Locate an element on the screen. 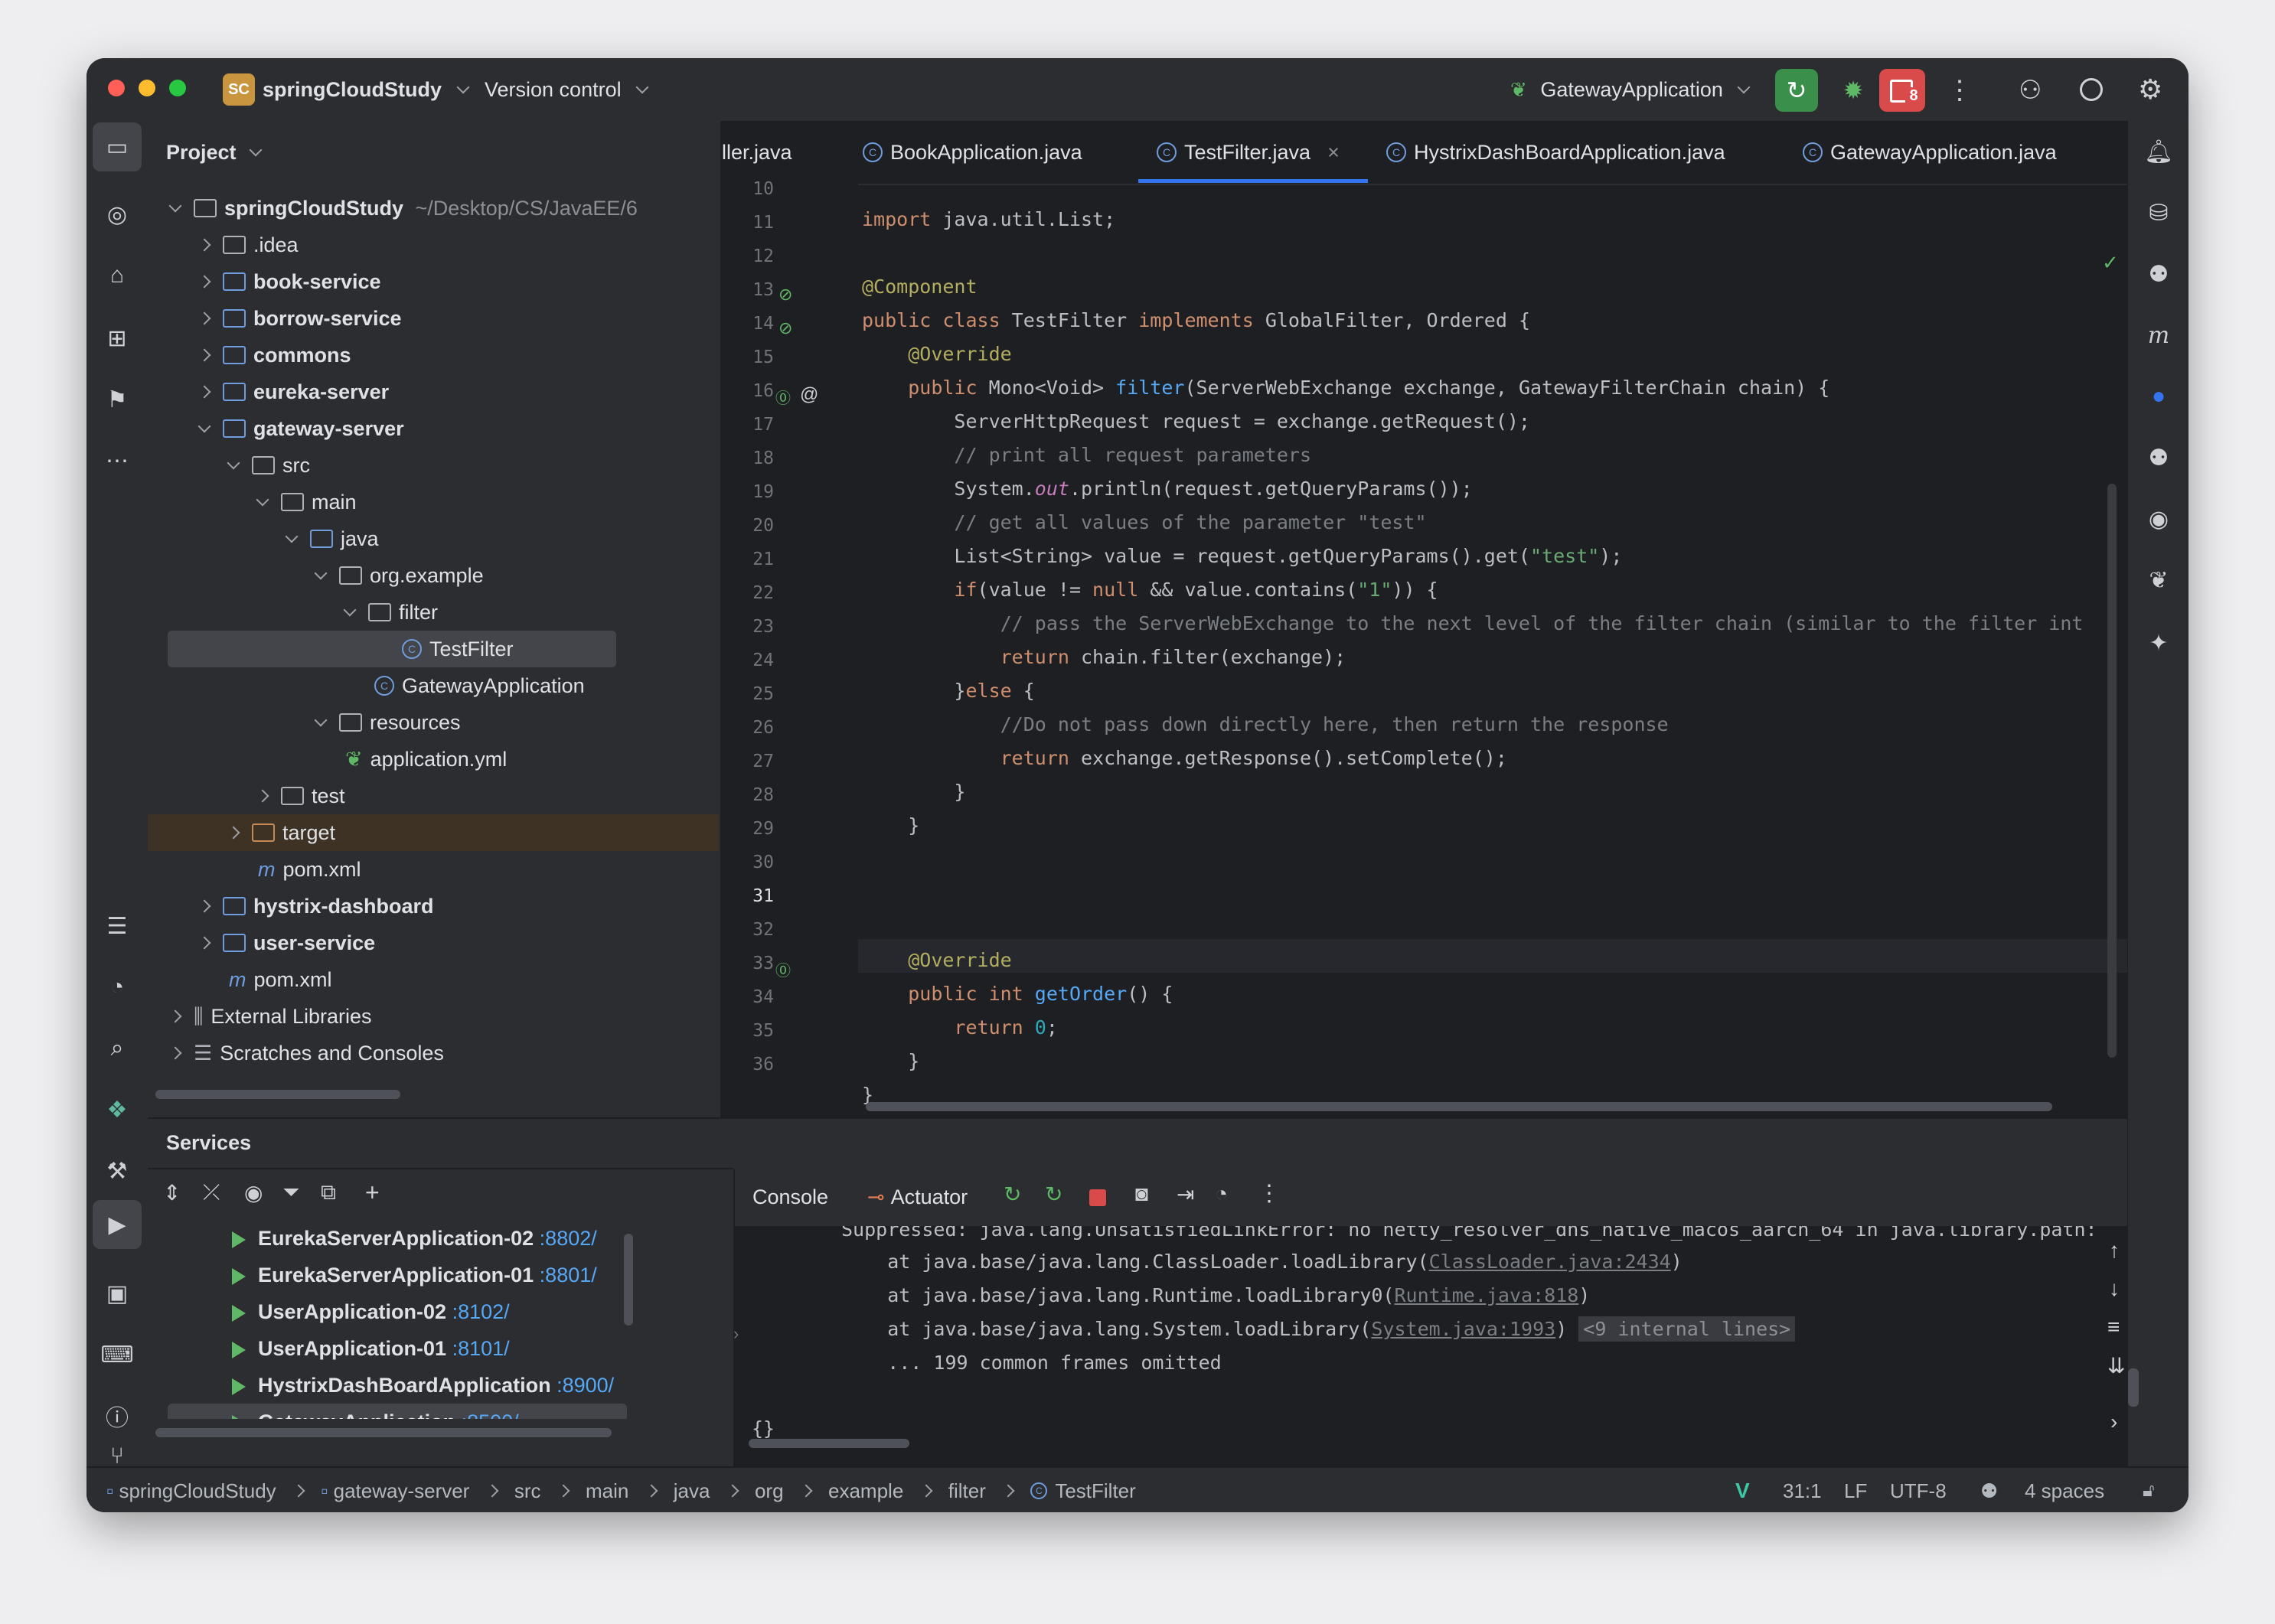  plugin-icon: ❖ is located at coordinates (117, 1109).